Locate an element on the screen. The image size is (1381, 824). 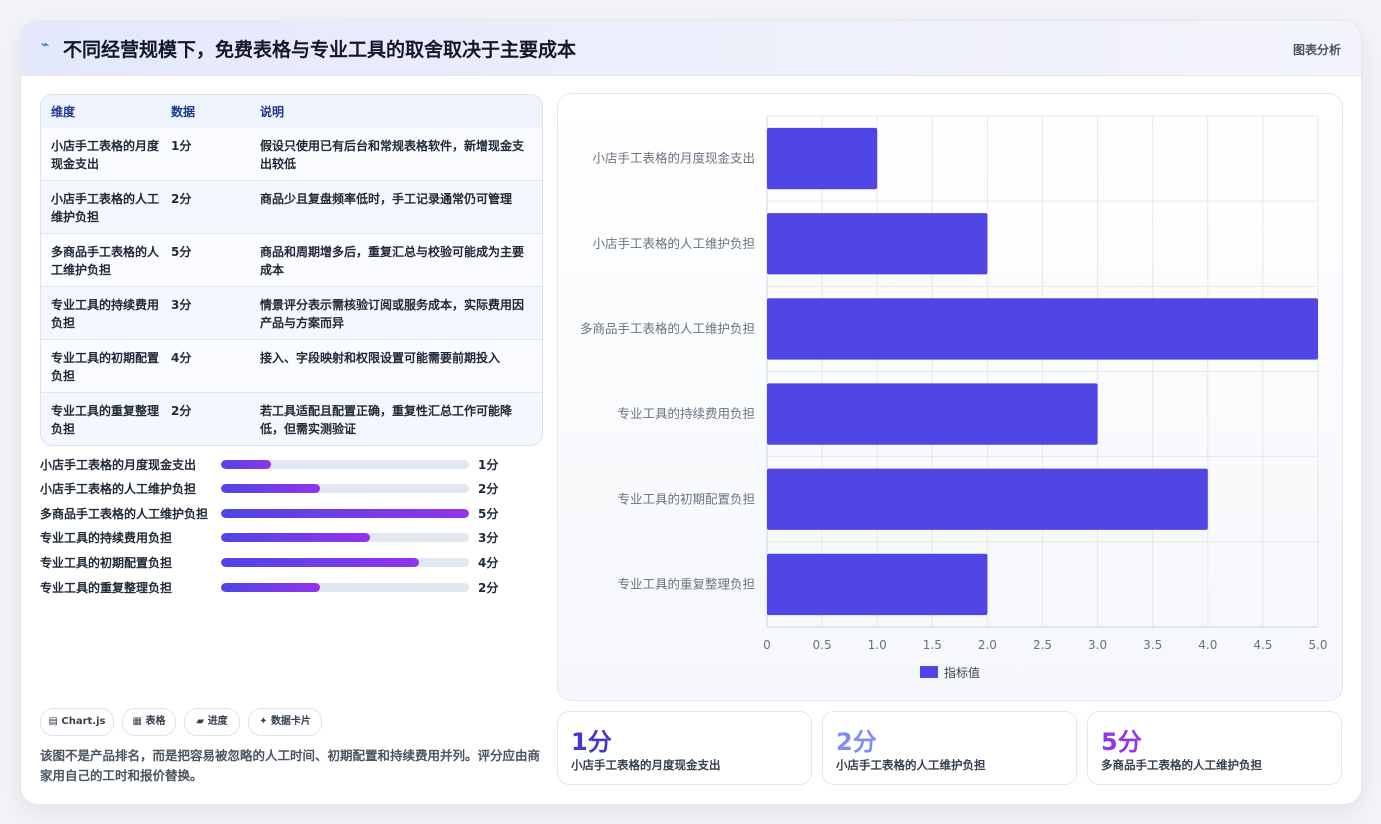
chip-label: 表格 is located at coordinates (155, 721).